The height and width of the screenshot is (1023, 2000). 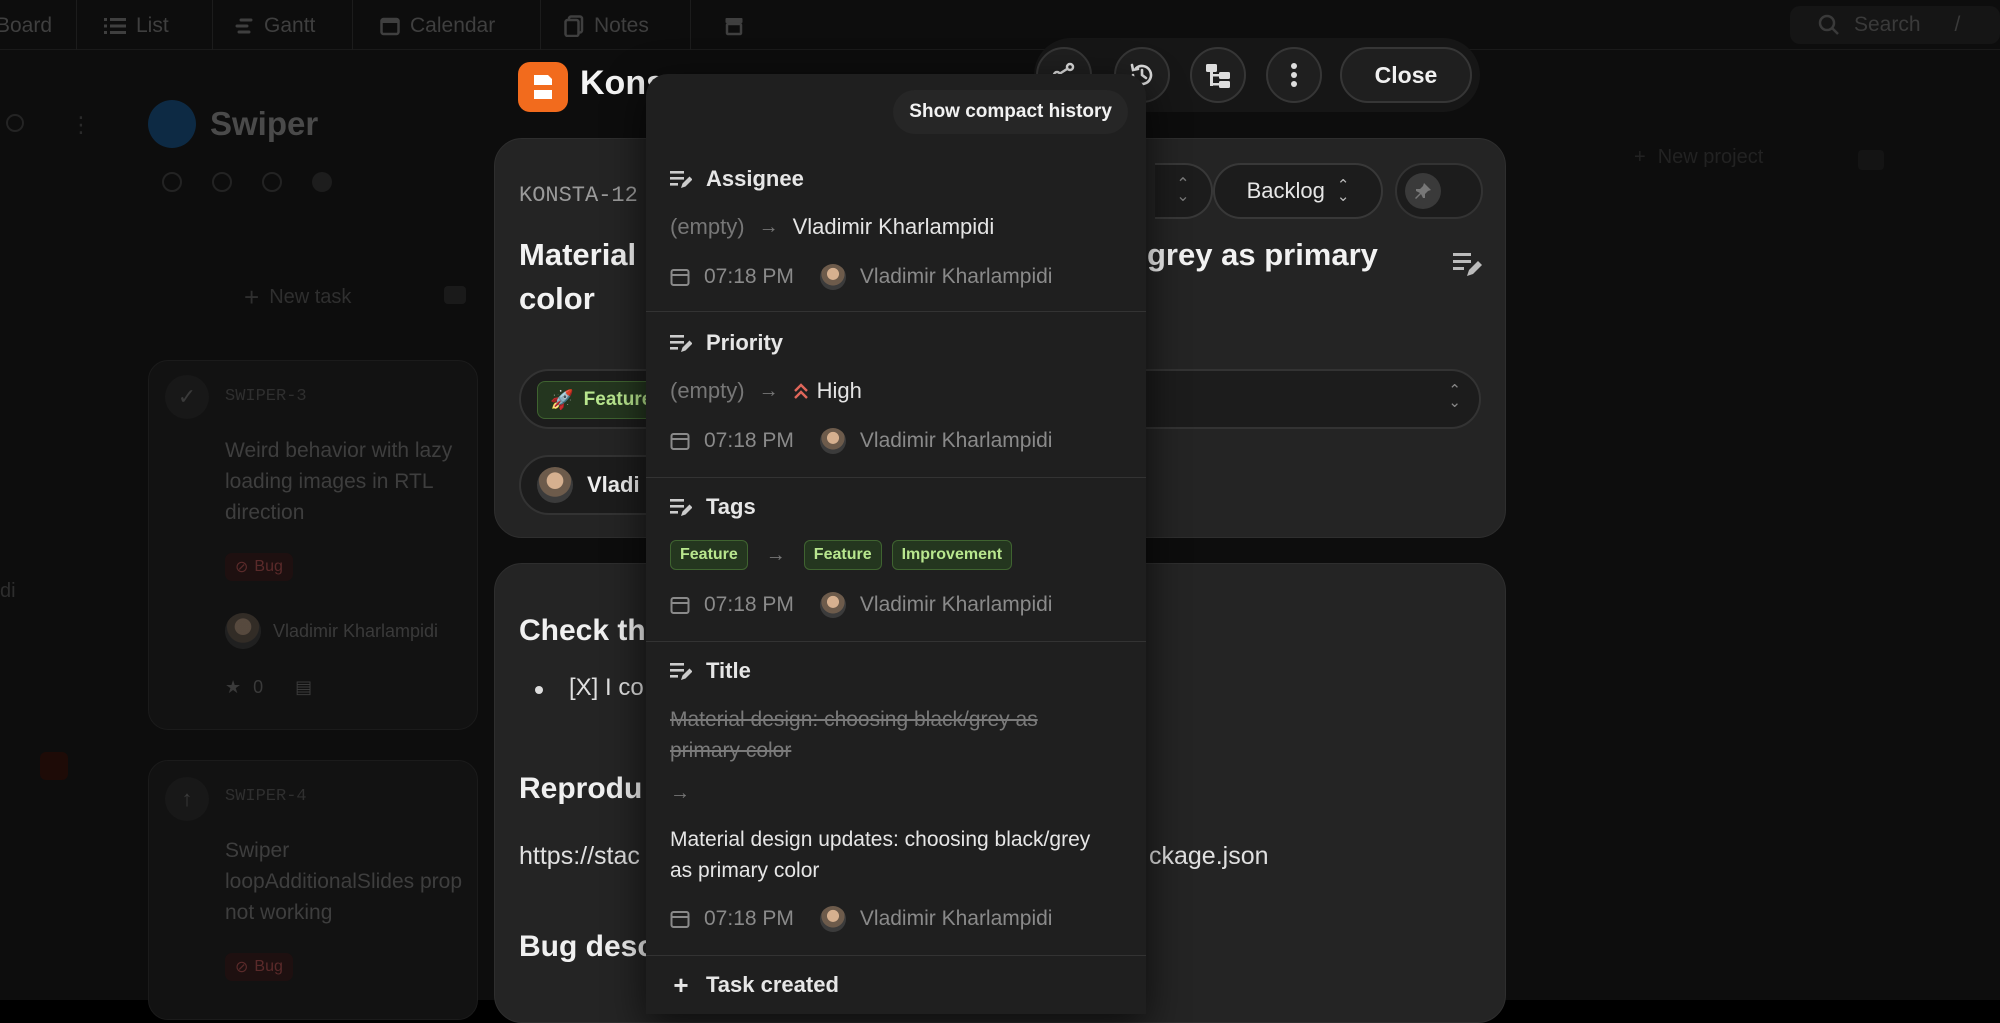 I want to click on column-links, so click(x=247, y=182).